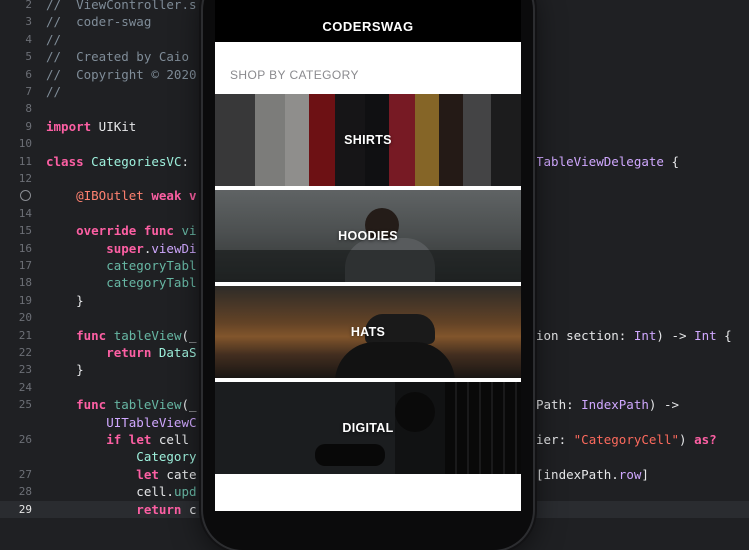  I want to click on code-token: upd, so click(185, 492).